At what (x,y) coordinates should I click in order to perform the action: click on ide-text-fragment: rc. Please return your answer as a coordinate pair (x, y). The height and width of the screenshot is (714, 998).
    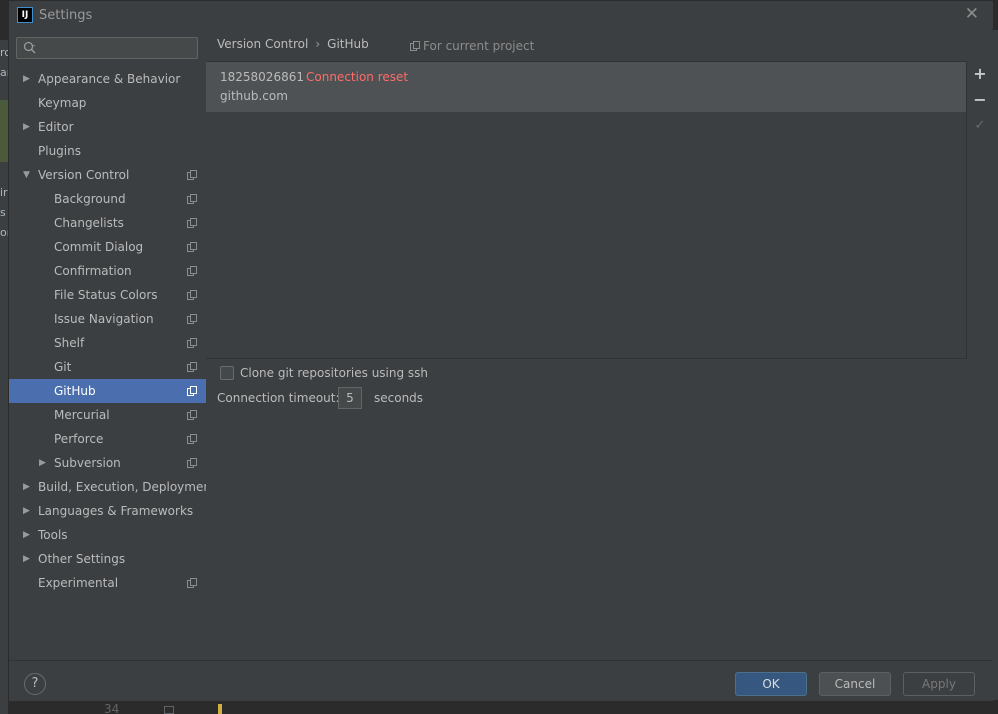
    Looking at the image, I should click on (4, 52).